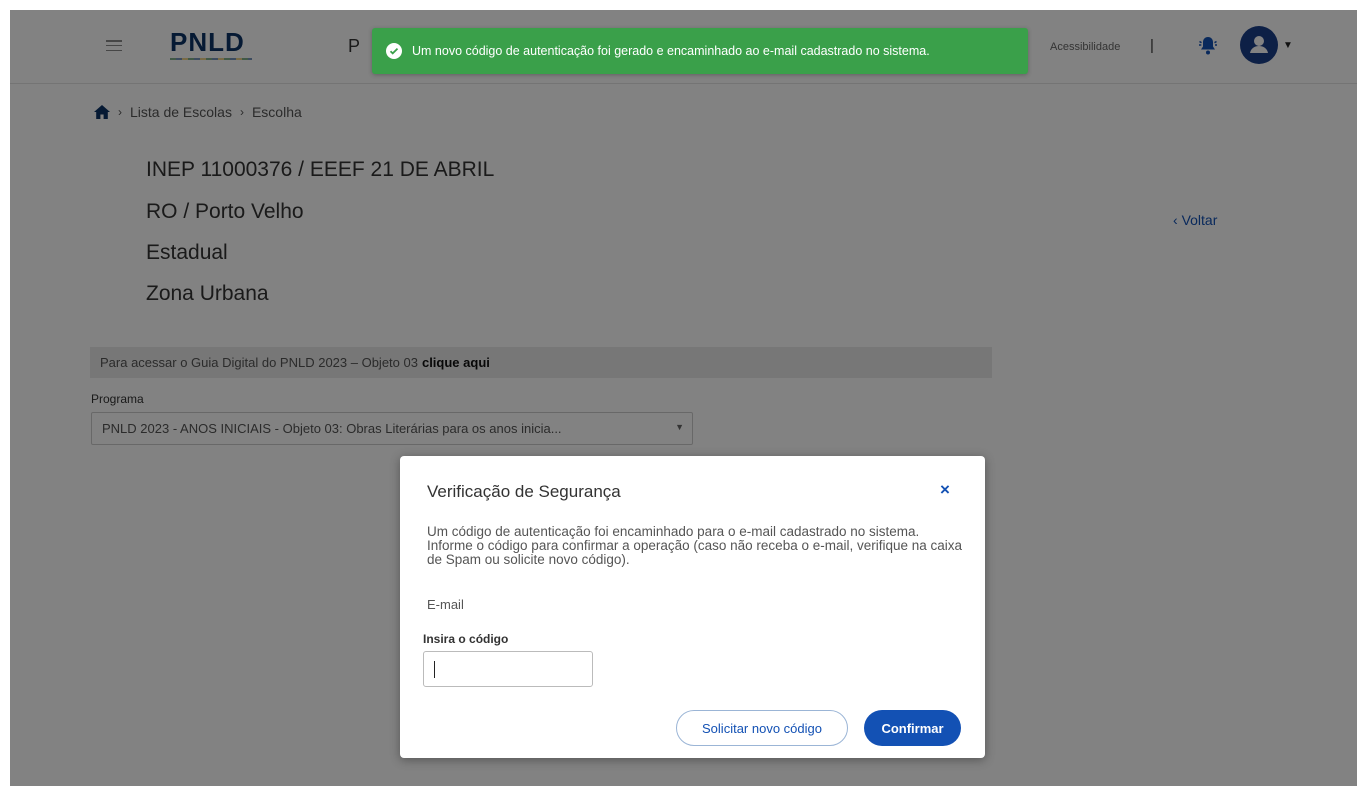  Describe the element at coordinates (445, 604) in the screenshot. I see `email-label: E-mail` at that location.